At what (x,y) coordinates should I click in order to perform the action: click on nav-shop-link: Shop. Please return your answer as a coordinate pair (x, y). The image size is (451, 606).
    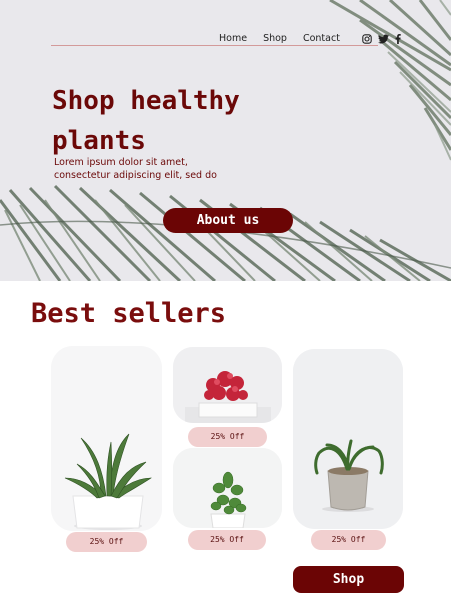
    Looking at the image, I should click on (275, 38).